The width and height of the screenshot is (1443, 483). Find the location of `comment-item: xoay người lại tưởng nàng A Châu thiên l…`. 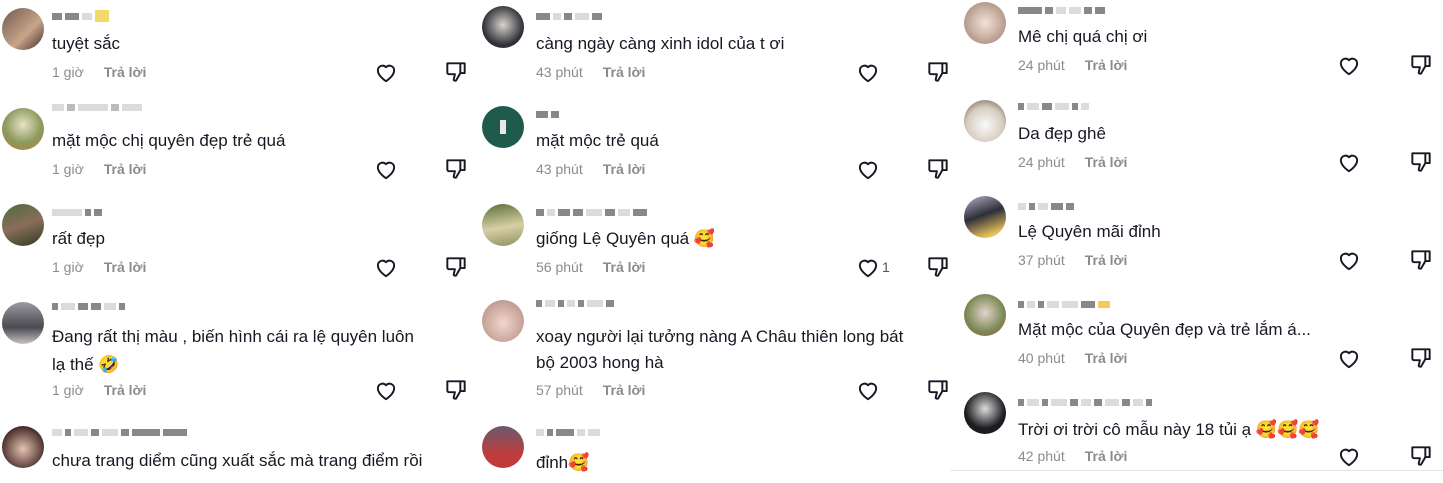

comment-item: xoay người lại tưởng nàng A Châu thiên l… is located at coordinates (717, 354).